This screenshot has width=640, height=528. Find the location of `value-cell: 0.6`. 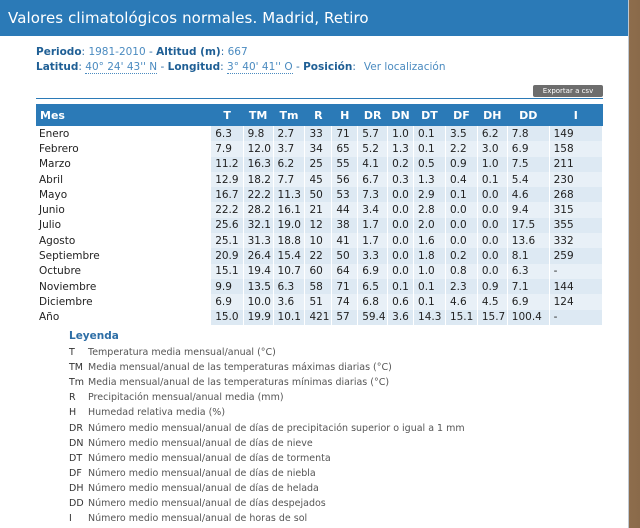

value-cell: 0.6 is located at coordinates (401, 302).